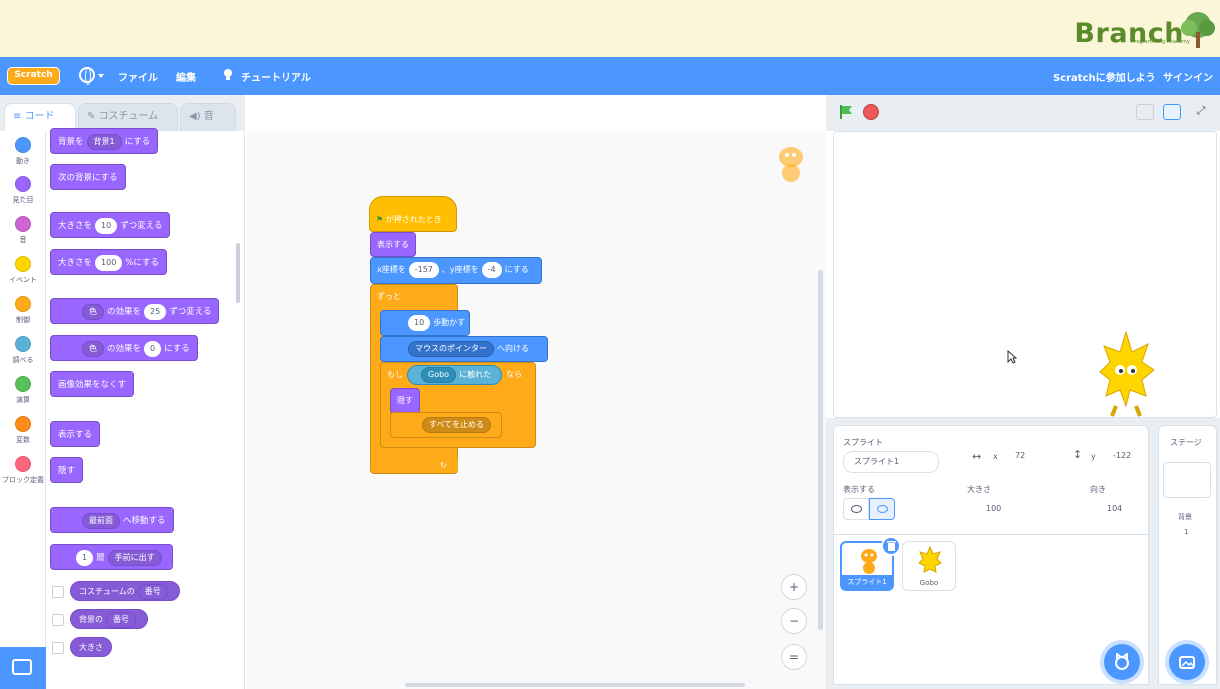 This screenshot has width=1220, height=689. I want to click on add-backdrop-button, so click(1187, 662).